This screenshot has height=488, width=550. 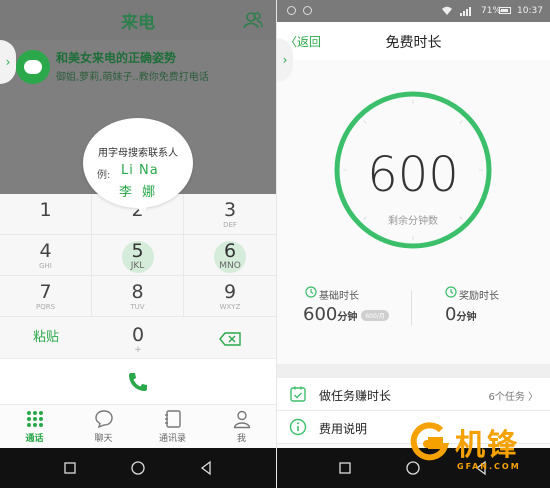 I want to click on row-label: 费用说明, so click(x=343, y=429).